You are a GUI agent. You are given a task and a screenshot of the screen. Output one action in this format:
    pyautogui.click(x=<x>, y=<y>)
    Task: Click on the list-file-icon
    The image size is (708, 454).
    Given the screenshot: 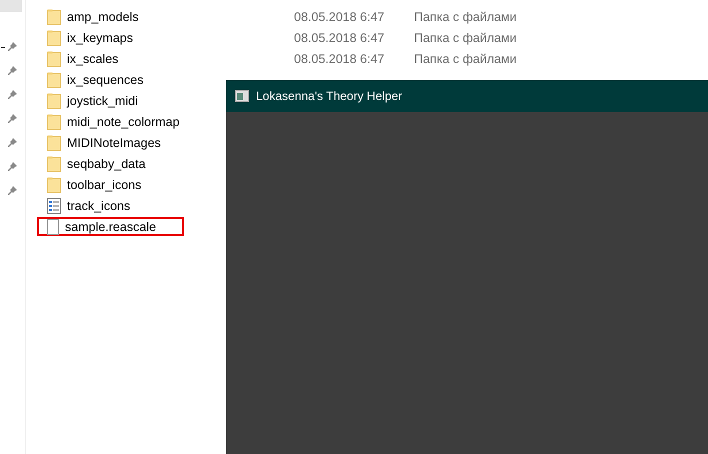 What is the action you would take?
    pyautogui.click(x=54, y=206)
    